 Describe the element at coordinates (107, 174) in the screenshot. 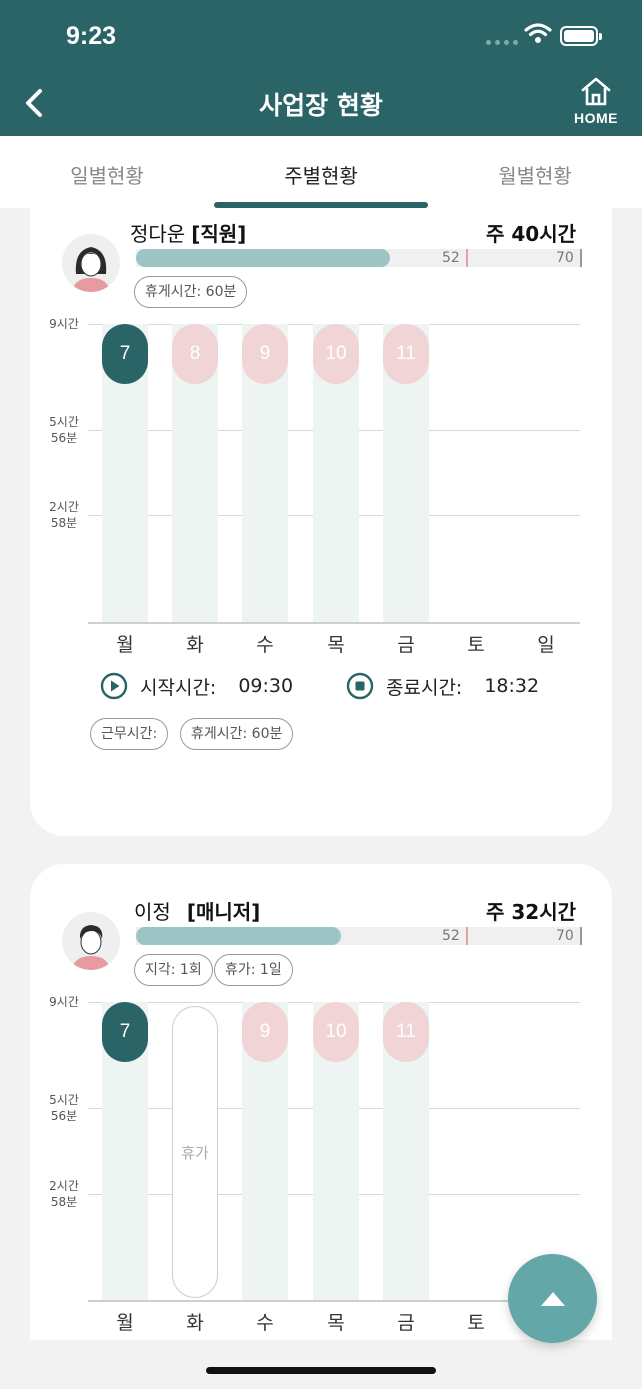

I see `tab-daily: 일별현황` at that location.